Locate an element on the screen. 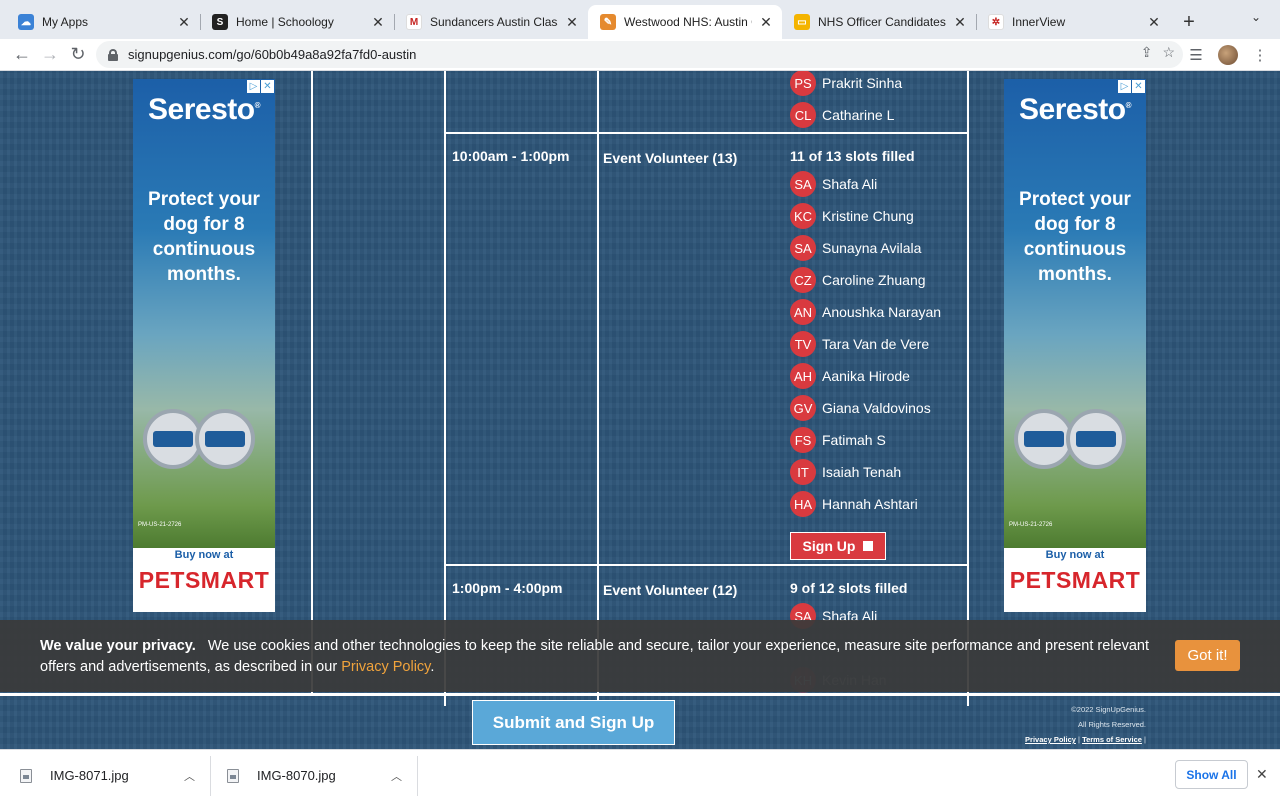 Image resolution: width=1280 pixels, height=800 pixels. share-icon: ⇪ is located at coordinates (1147, 52).